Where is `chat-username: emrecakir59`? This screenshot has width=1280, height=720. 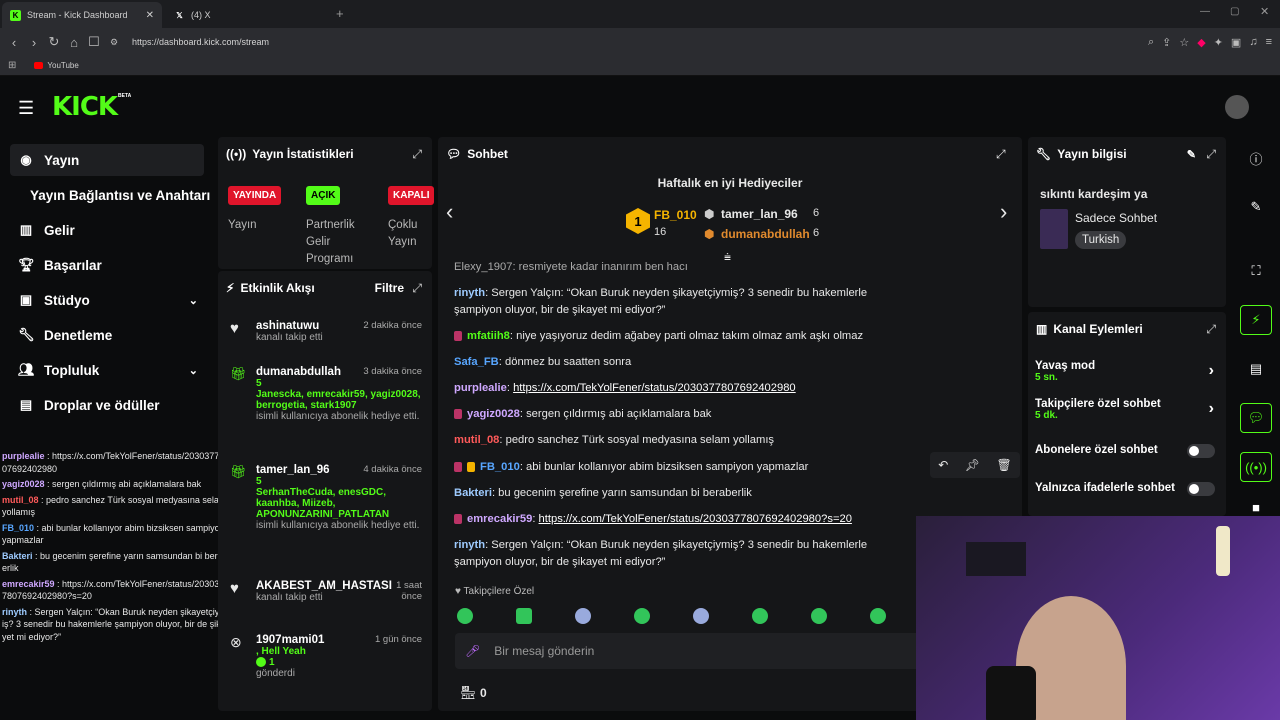
chat-username: emrecakir59 is located at coordinates (499, 519).